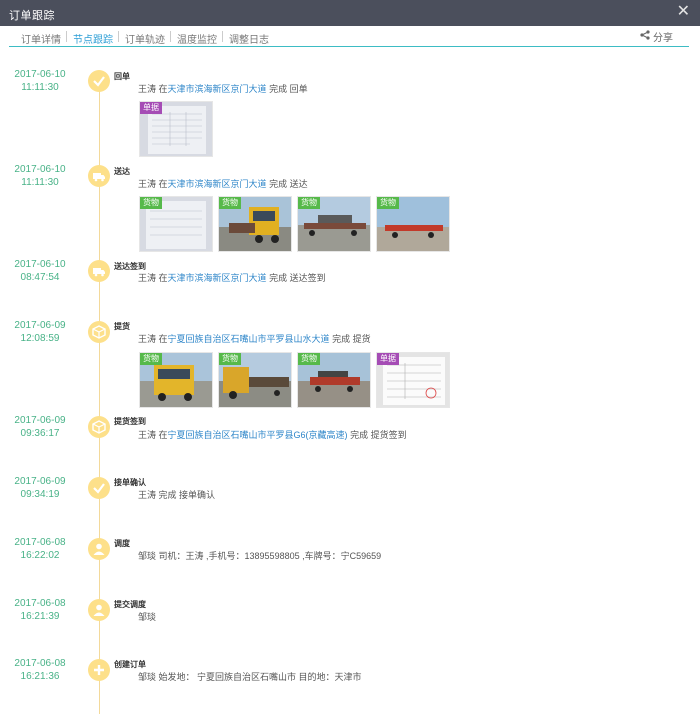 The height and width of the screenshot is (714, 700). Describe the element at coordinates (288, 89) in the screenshot. I see `node-action: 完成 回单` at that location.